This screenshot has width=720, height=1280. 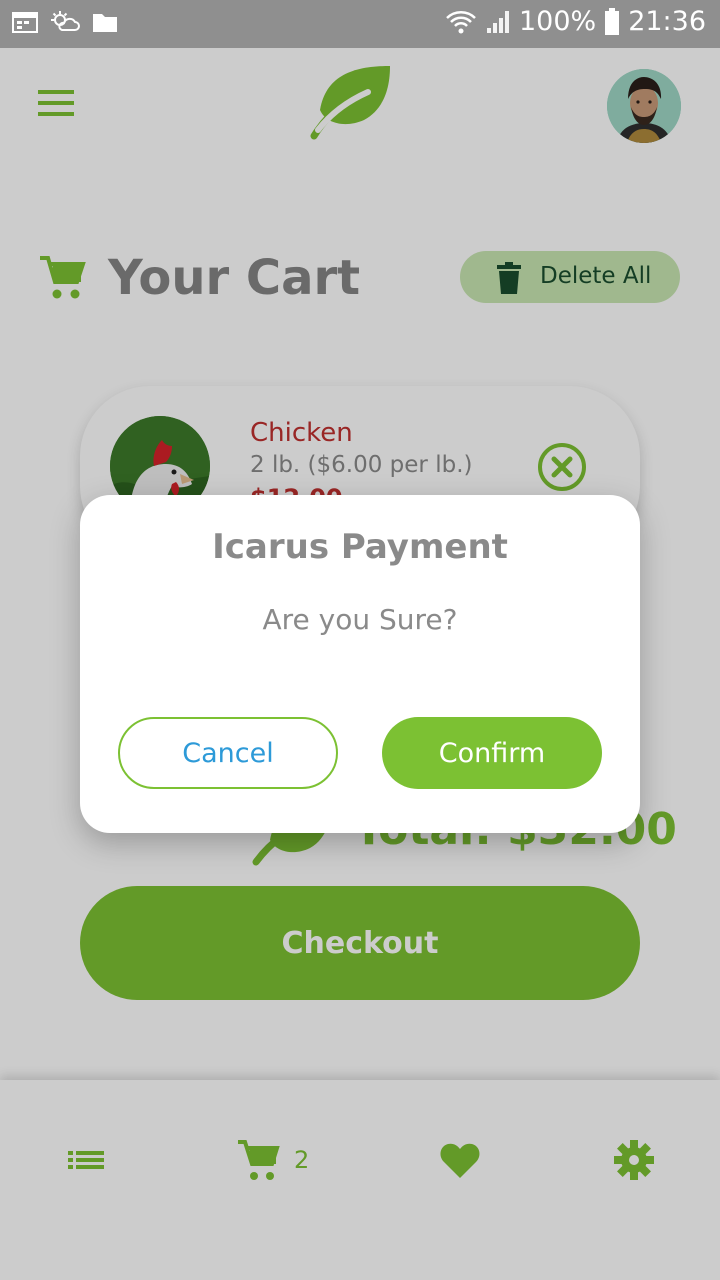 I want to click on wifi-icon, so click(x=461, y=21).